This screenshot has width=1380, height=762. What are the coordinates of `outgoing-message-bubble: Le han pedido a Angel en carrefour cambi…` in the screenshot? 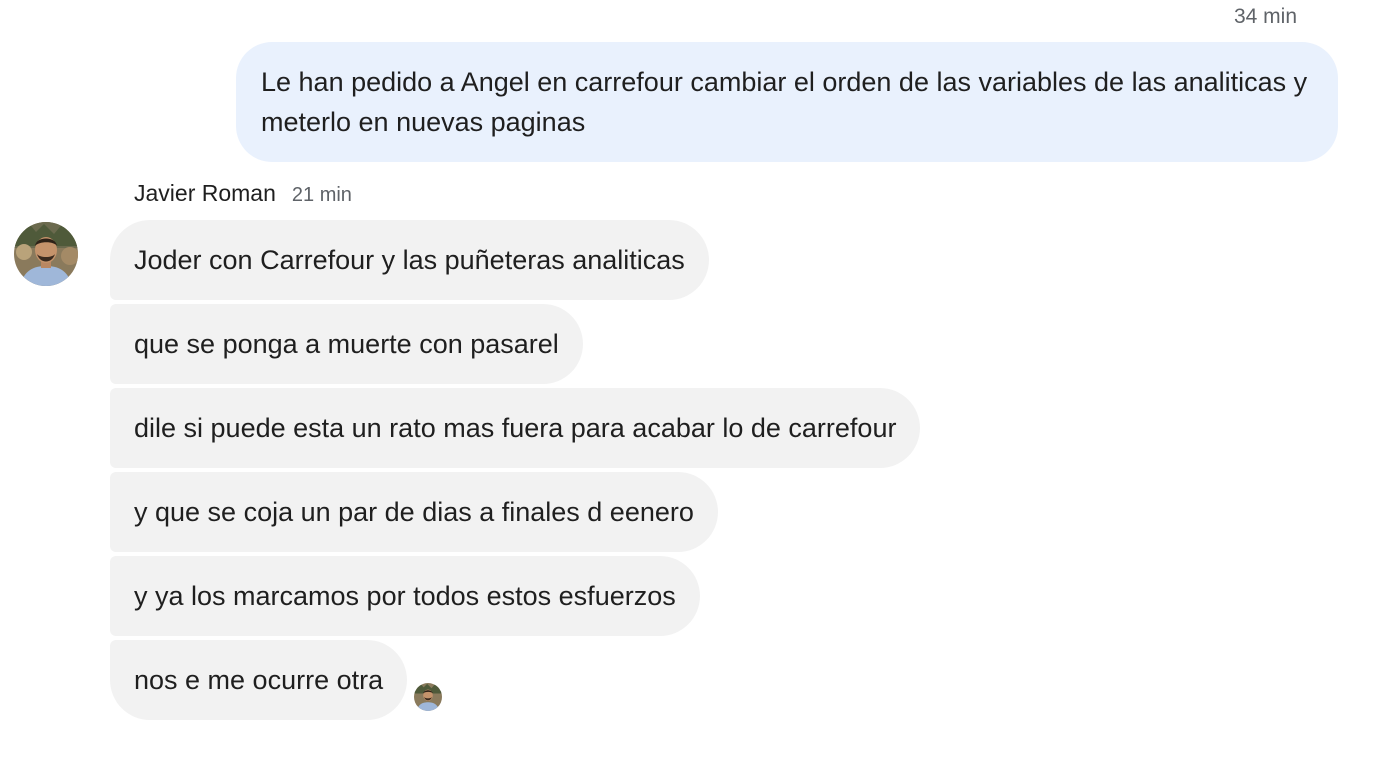 It's located at (787, 102).